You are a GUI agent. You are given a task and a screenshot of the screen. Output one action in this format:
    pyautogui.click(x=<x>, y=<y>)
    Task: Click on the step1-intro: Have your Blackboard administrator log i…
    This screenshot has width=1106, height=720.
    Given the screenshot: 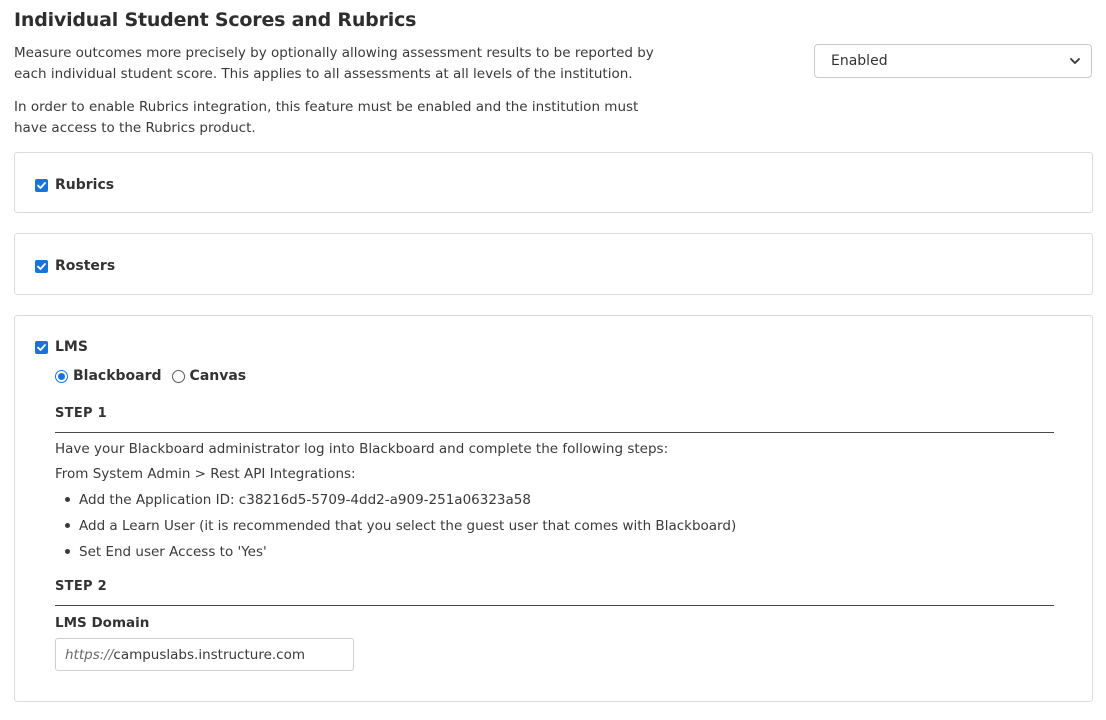 What is the action you would take?
    pyautogui.click(x=362, y=449)
    